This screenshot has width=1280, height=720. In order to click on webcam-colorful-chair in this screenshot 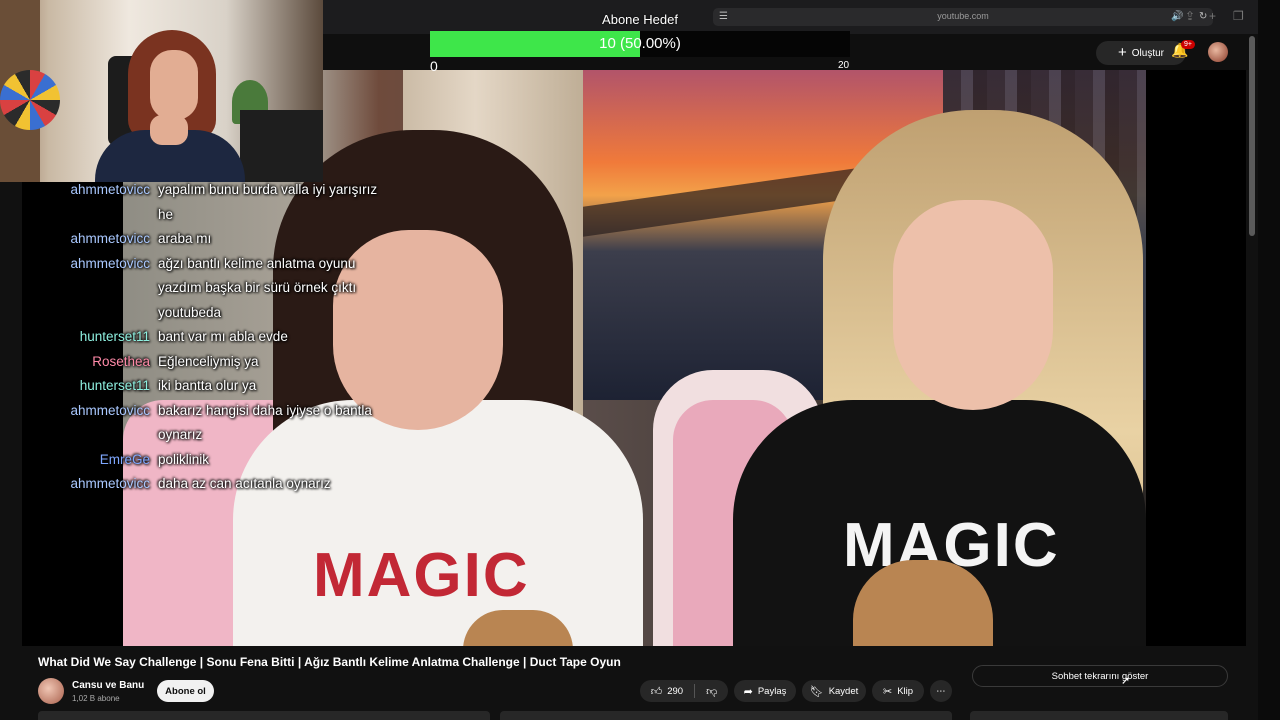, I will do `click(30, 100)`.